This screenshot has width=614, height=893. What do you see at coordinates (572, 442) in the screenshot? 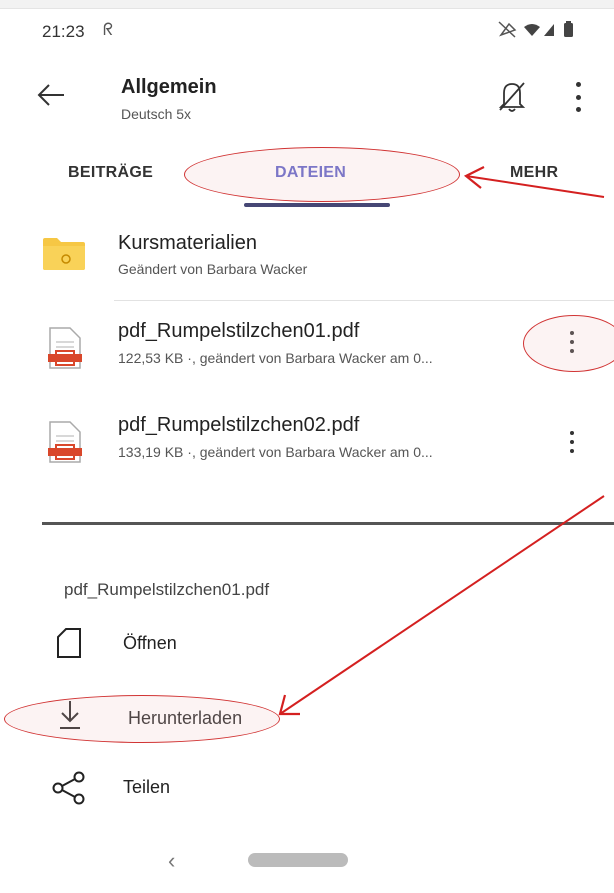
I see `file-options-button` at bounding box center [572, 442].